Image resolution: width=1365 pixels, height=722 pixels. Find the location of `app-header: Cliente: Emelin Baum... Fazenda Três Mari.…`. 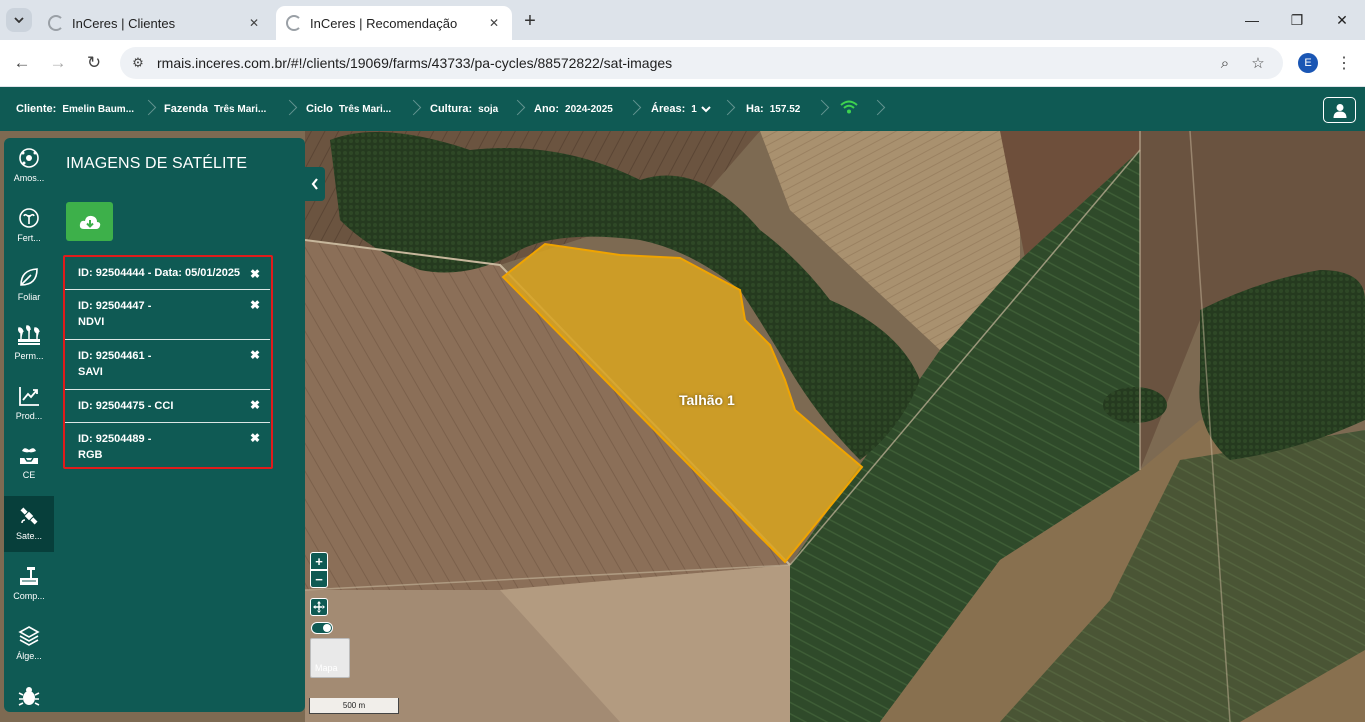

app-header: Cliente: Emelin Baum... Fazenda Três Mari.… is located at coordinates (682, 109).